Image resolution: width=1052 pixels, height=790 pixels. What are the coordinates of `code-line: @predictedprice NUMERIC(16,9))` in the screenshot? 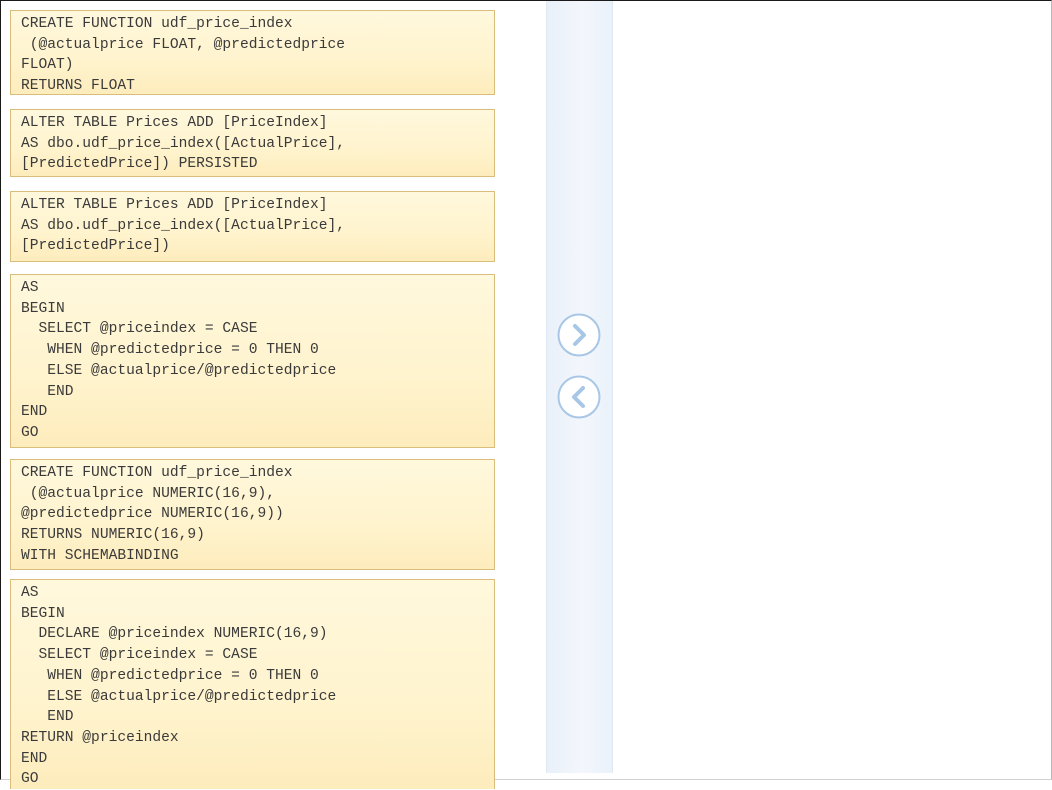 It's located at (152, 514).